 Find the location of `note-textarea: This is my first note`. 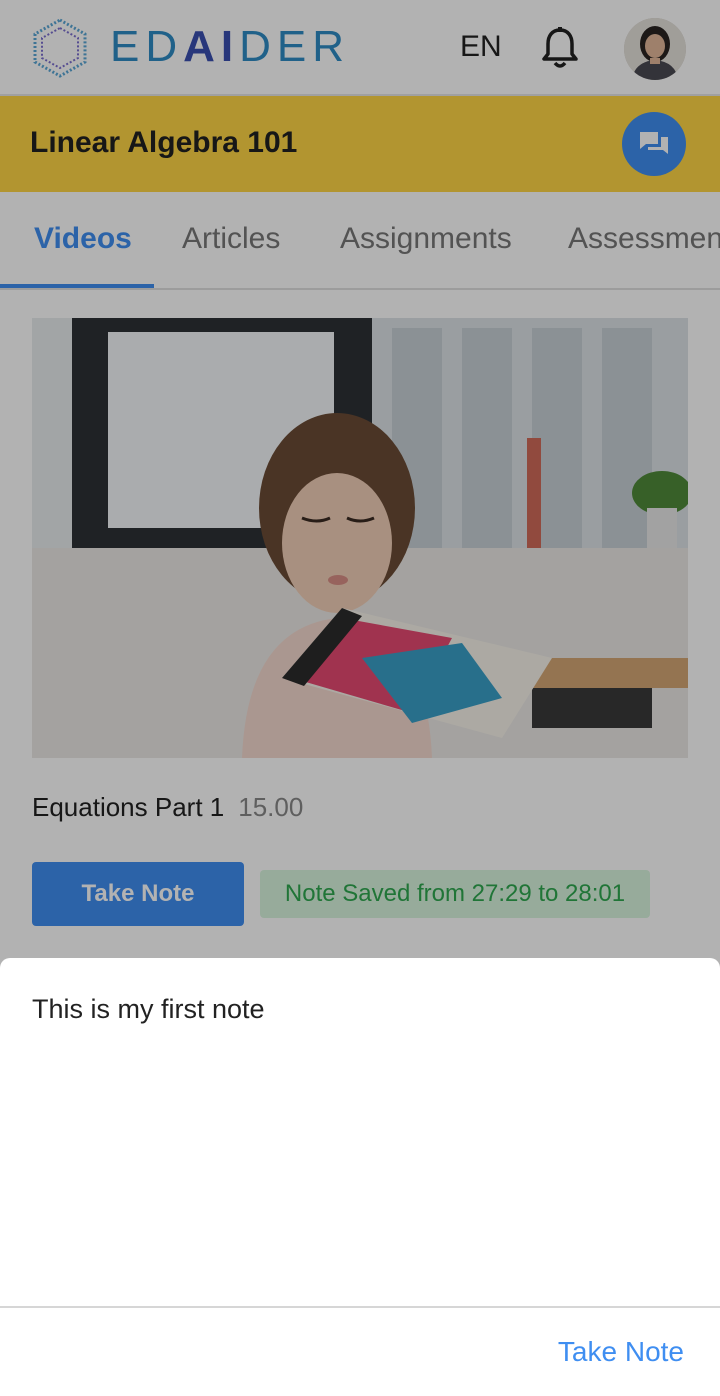

note-textarea: This is my first note is located at coordinates (148, 1009).